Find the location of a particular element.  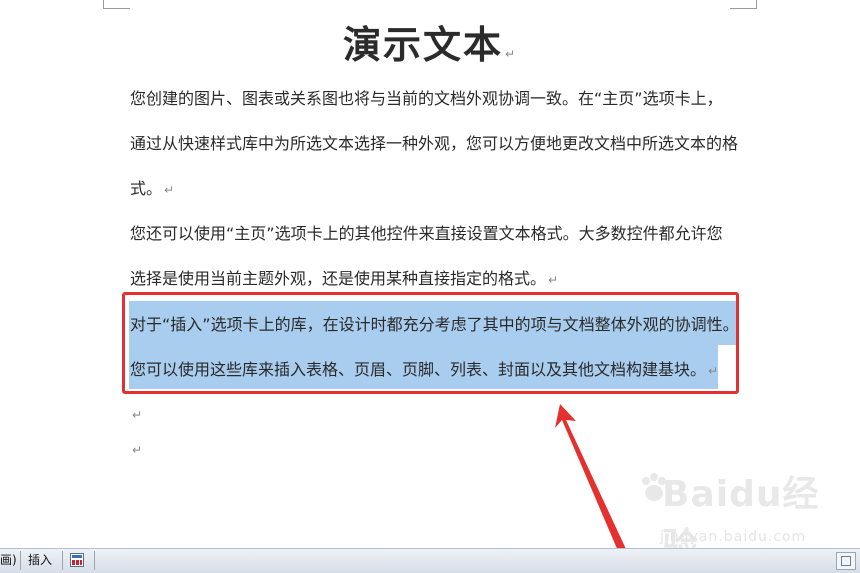

watermark-url: jingyan.baidu.com is located at coordinates (733, 537).